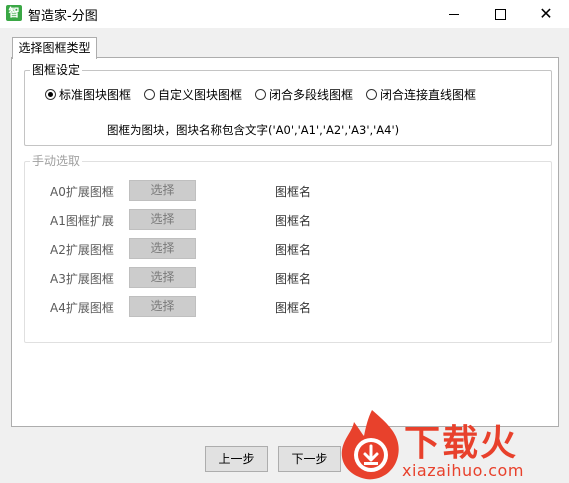 This screenshot has height=483, width=569. What do you see at coordinates (82, 308) in the screenshot?
I see `row-label: A4扩展图框` at bounding box center [82, 308].